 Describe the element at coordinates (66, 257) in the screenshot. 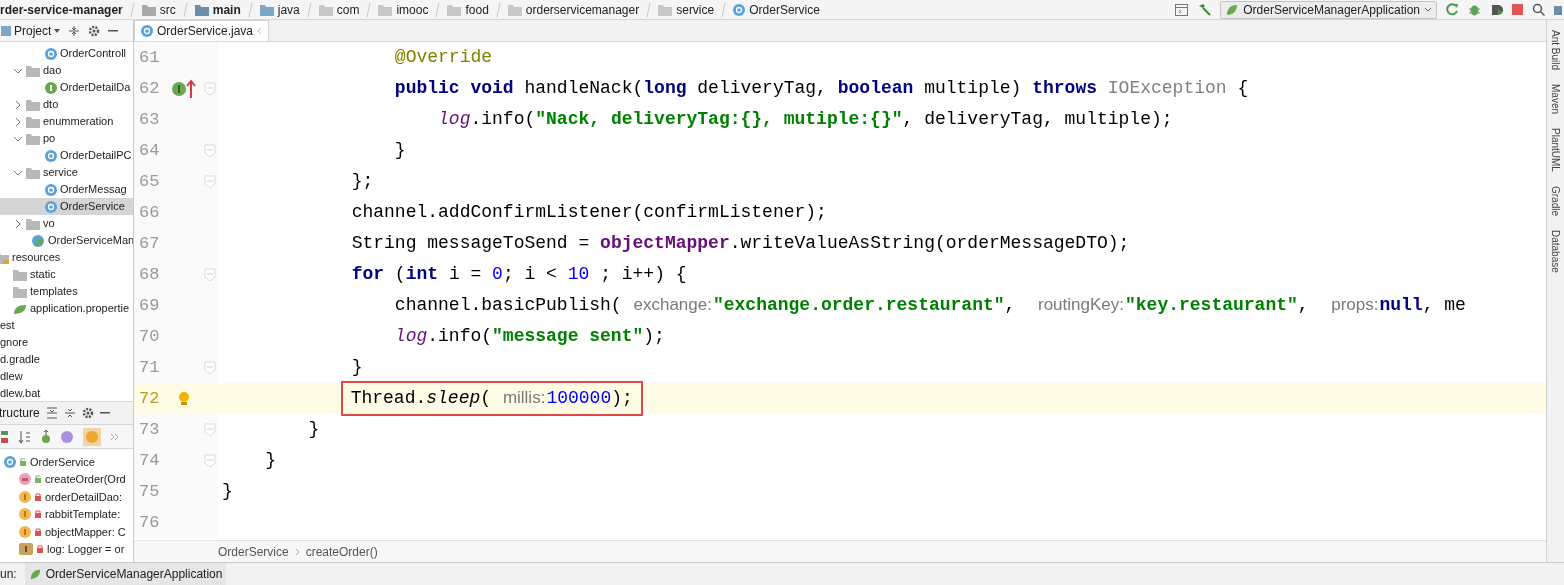

I see `tree-item: resources` at that location.